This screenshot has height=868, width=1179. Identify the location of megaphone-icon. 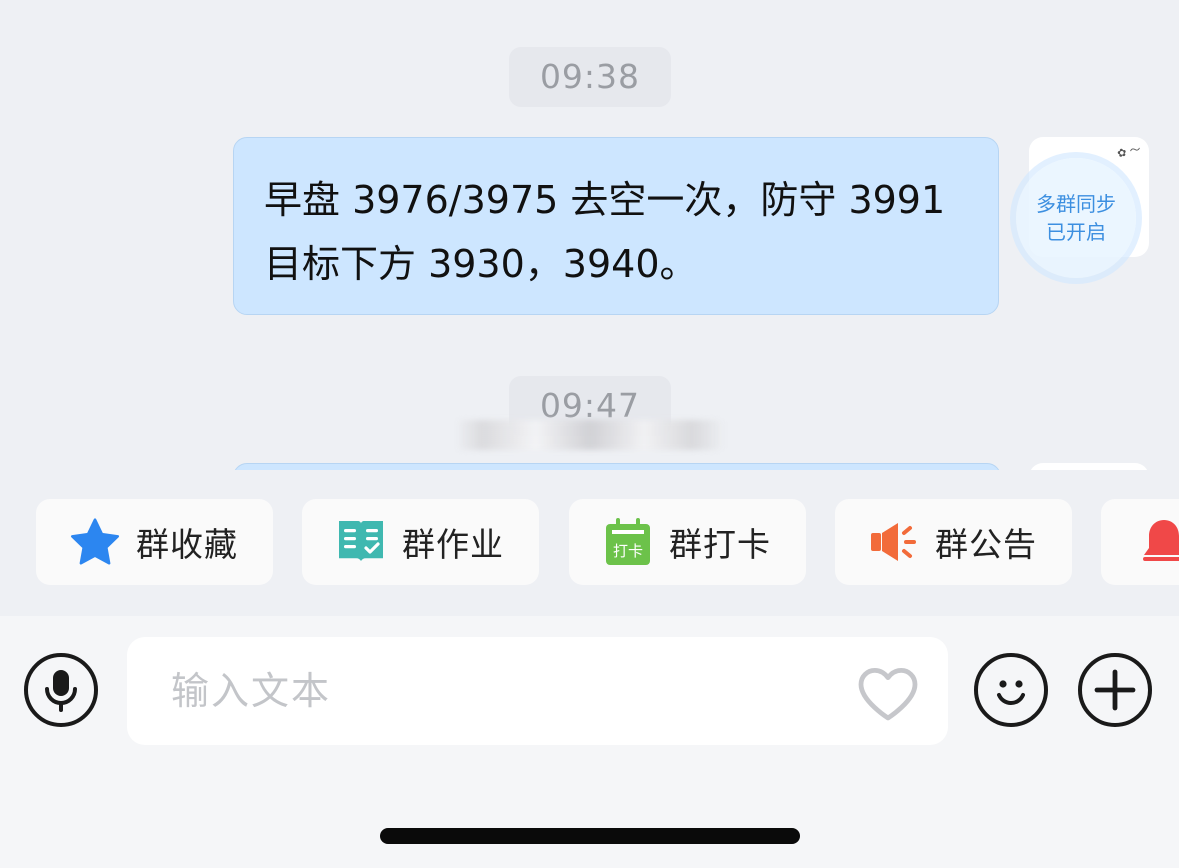
(894, 542).